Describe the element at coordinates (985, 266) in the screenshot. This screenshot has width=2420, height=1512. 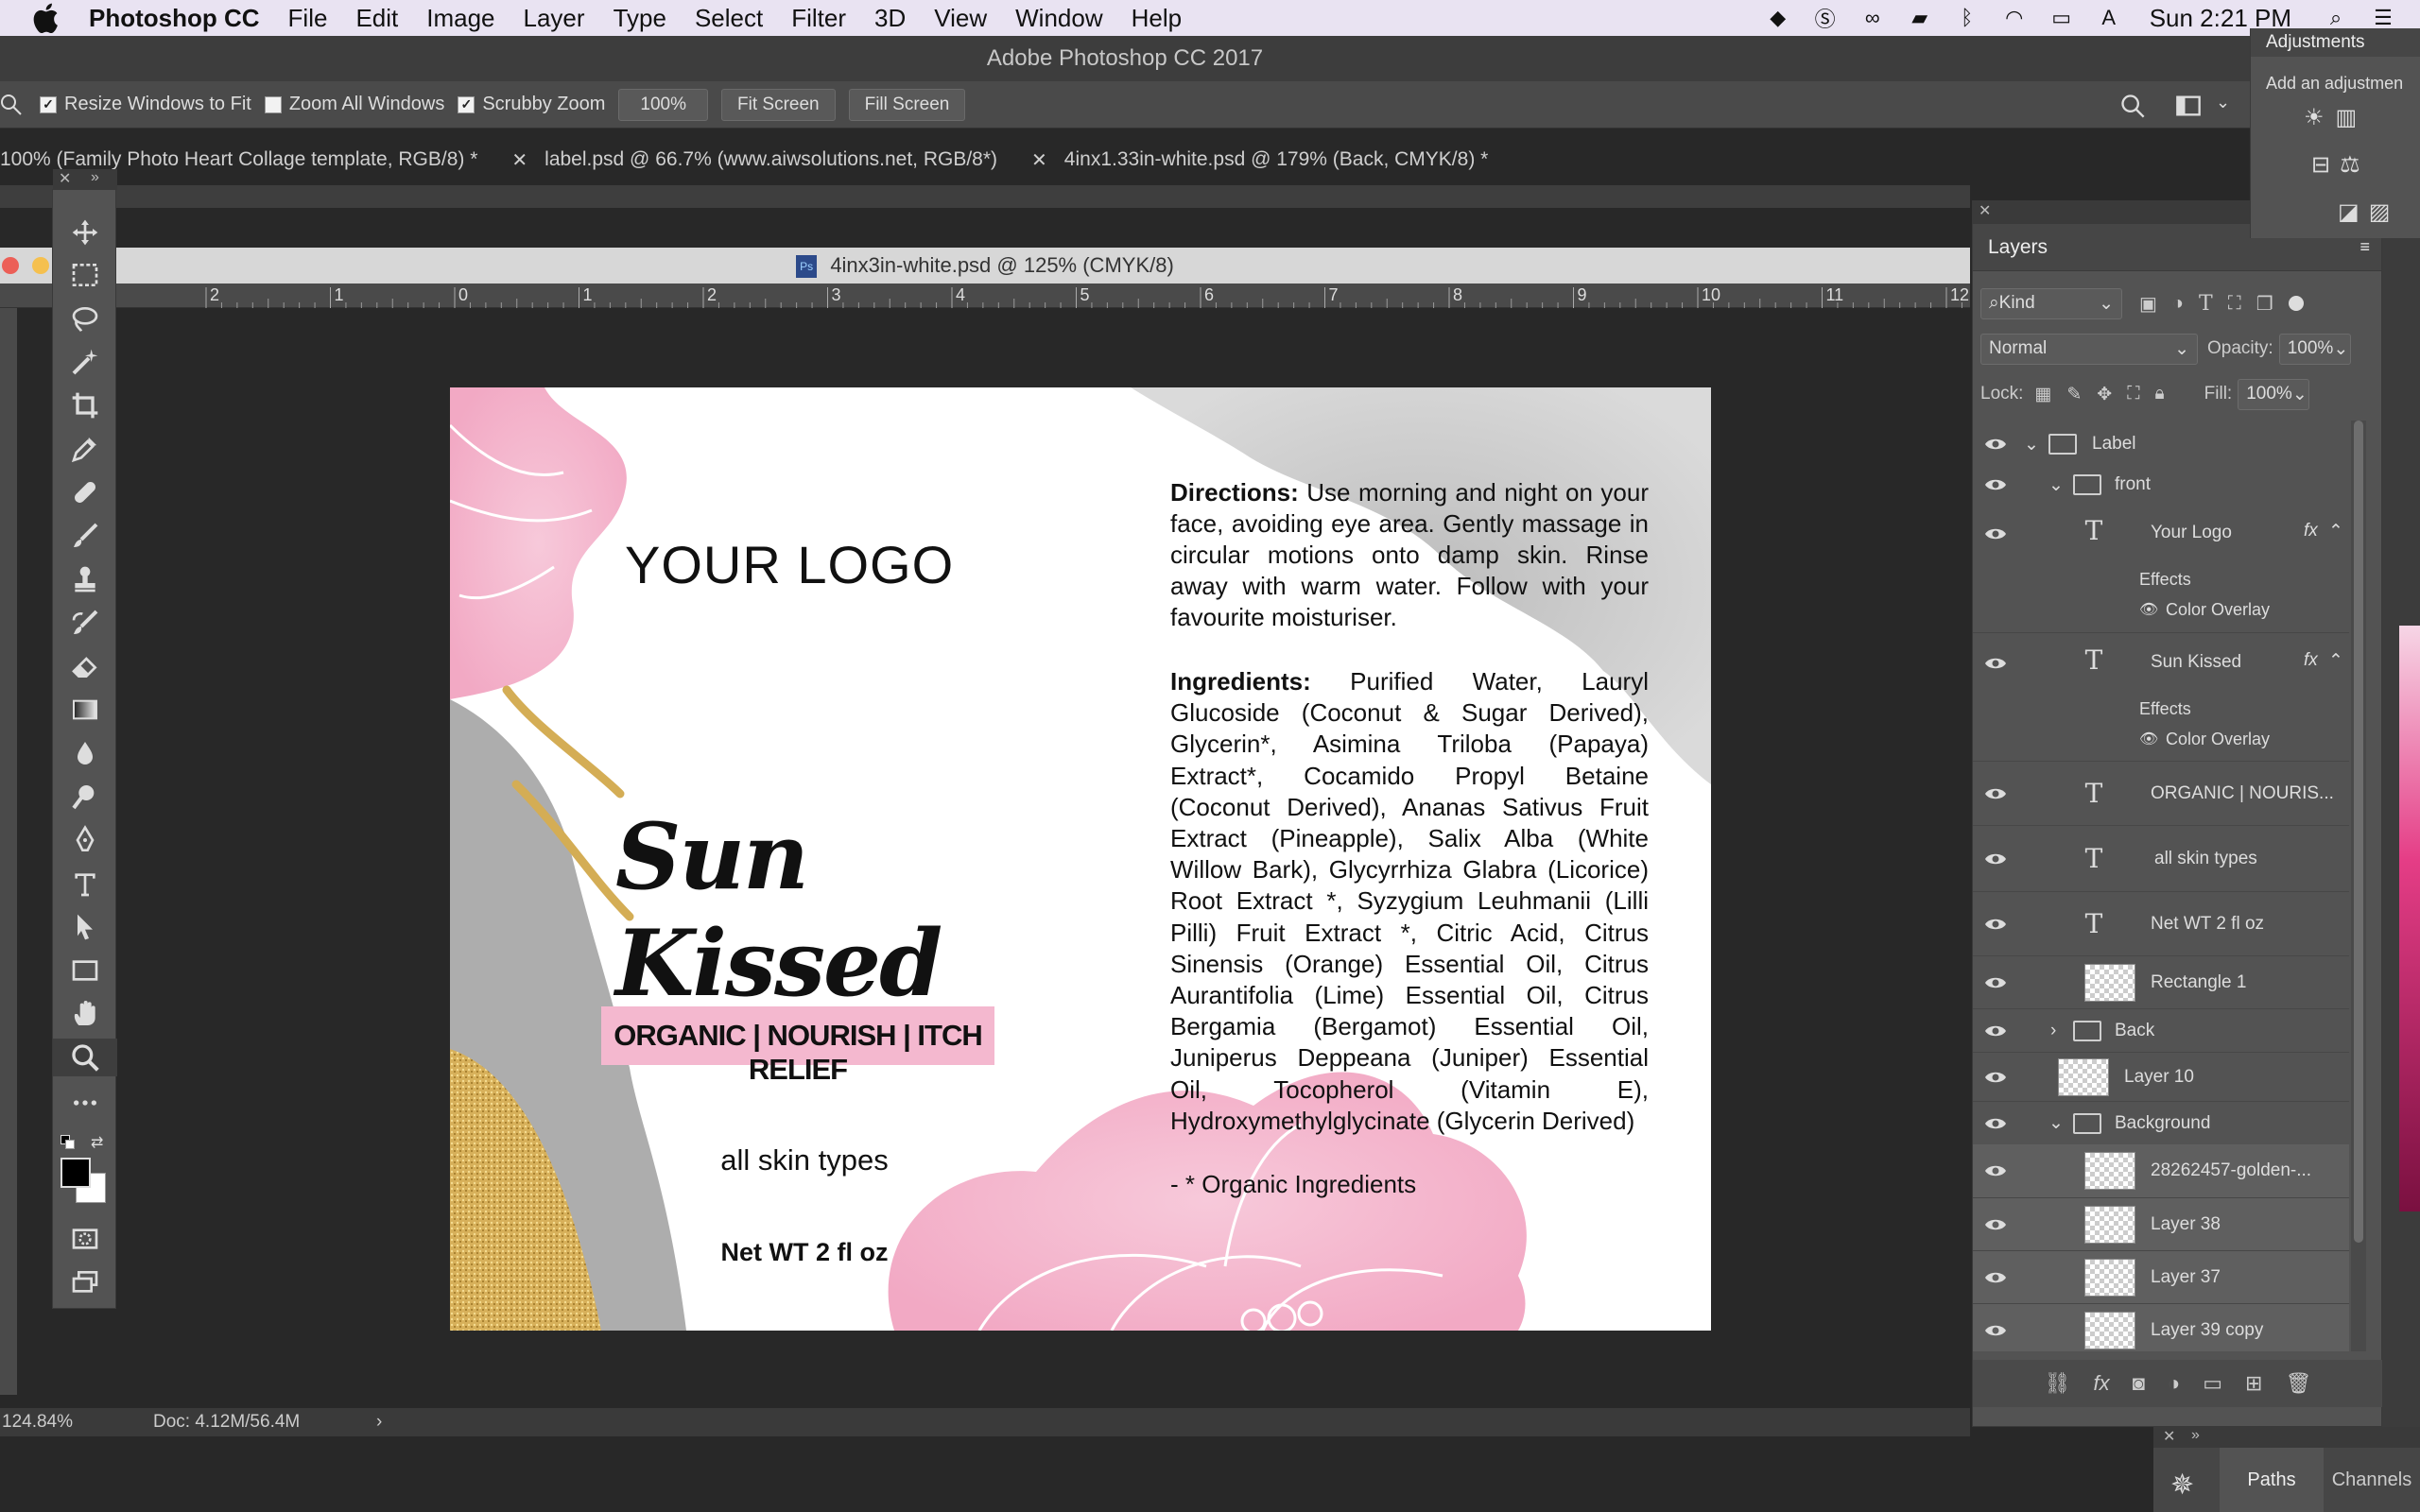
I see `document-title-bar: Ps 4inx3in-white.psd @ 125% (CMYK/8)` at that location.